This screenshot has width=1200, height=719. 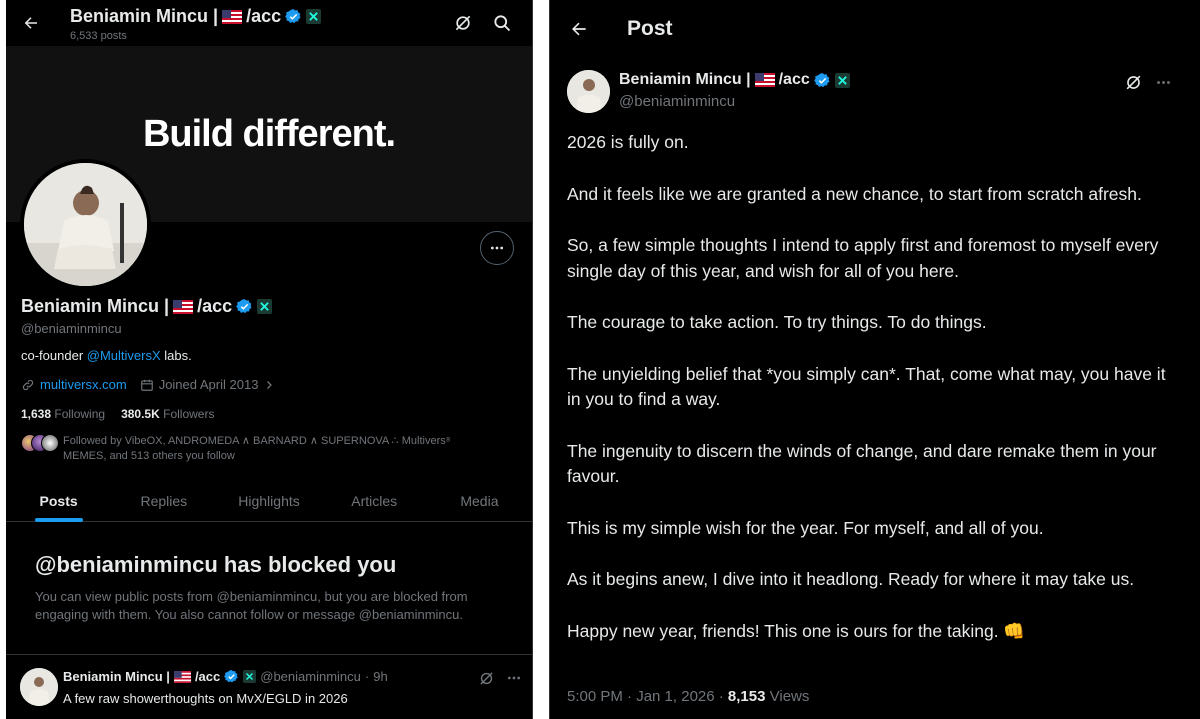 I want to click on page-title: Post, so click(x=650, y=28).